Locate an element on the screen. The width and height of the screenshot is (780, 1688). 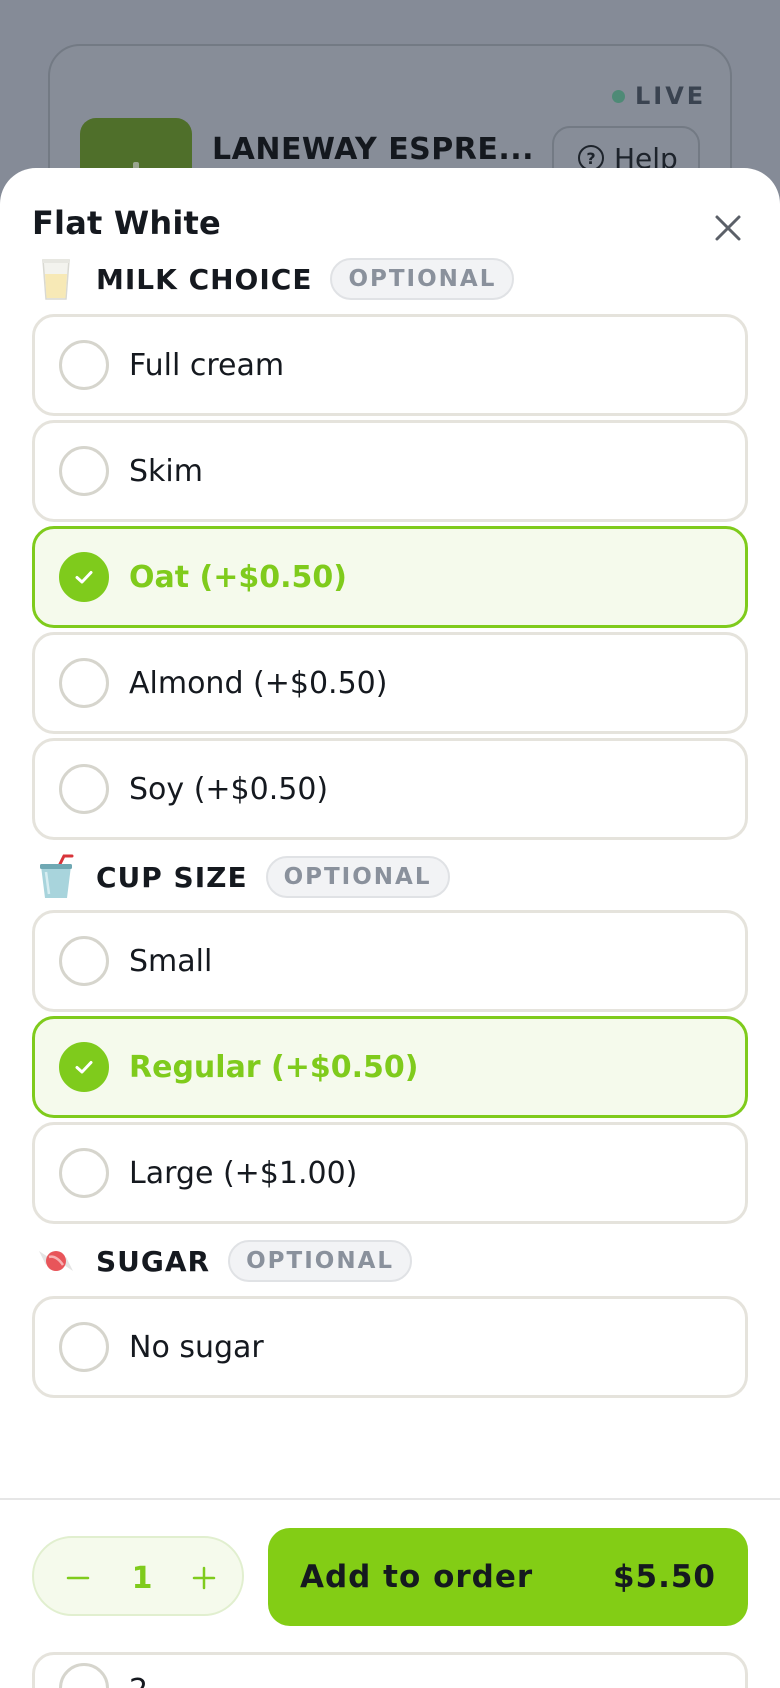
option-label: Small is located at coordinates (171, 961).